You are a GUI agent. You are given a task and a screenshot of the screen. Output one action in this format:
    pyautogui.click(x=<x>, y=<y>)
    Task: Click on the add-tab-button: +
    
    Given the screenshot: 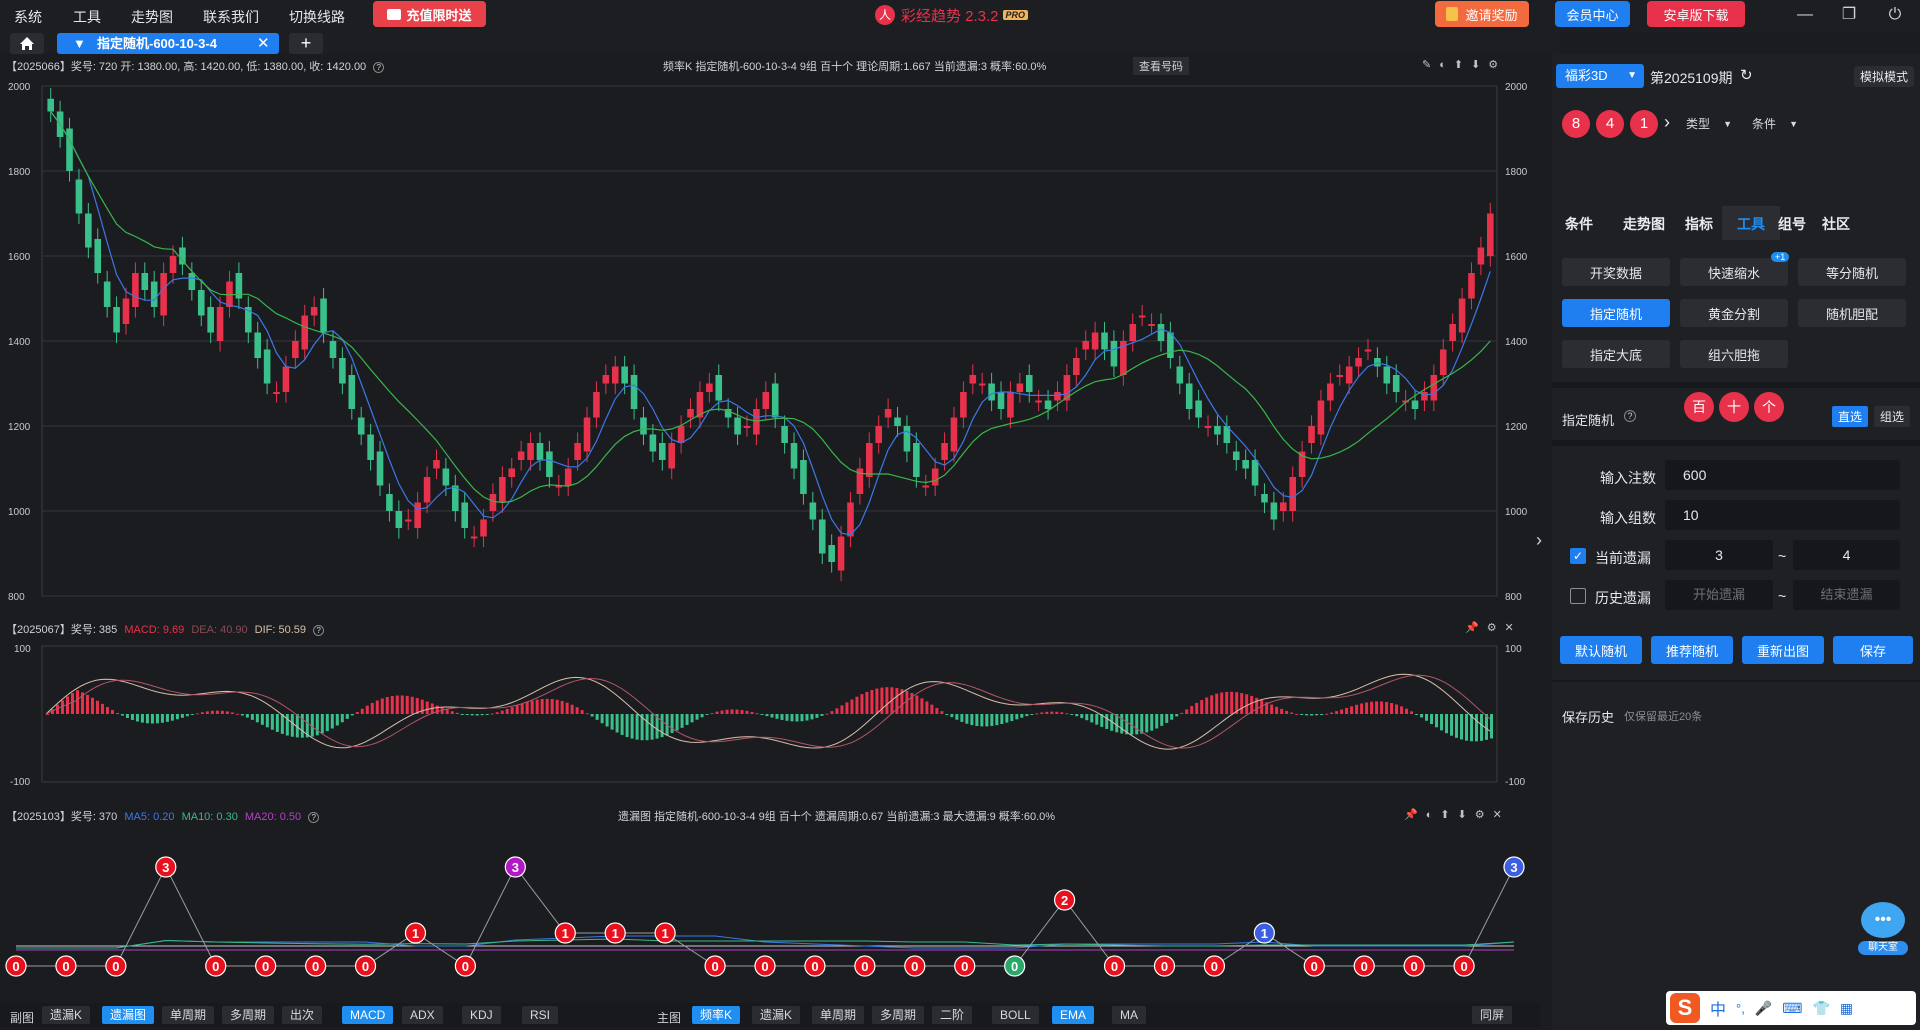 What is the action you would take?
    pyautogui.click(x=306, y=43)
    